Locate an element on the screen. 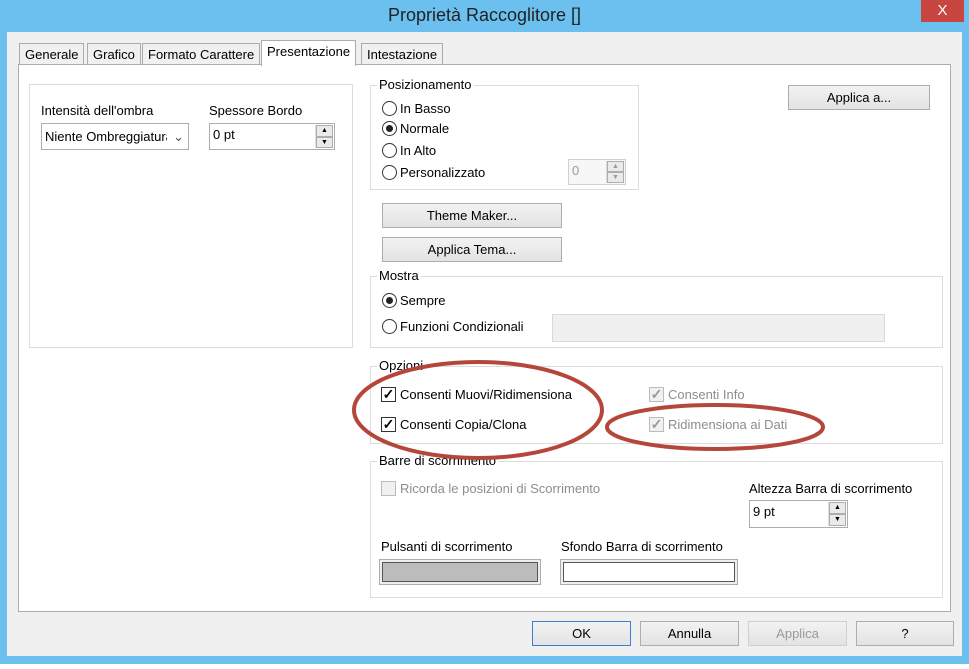  annotation-overlay is located at coordinates (588, 410).